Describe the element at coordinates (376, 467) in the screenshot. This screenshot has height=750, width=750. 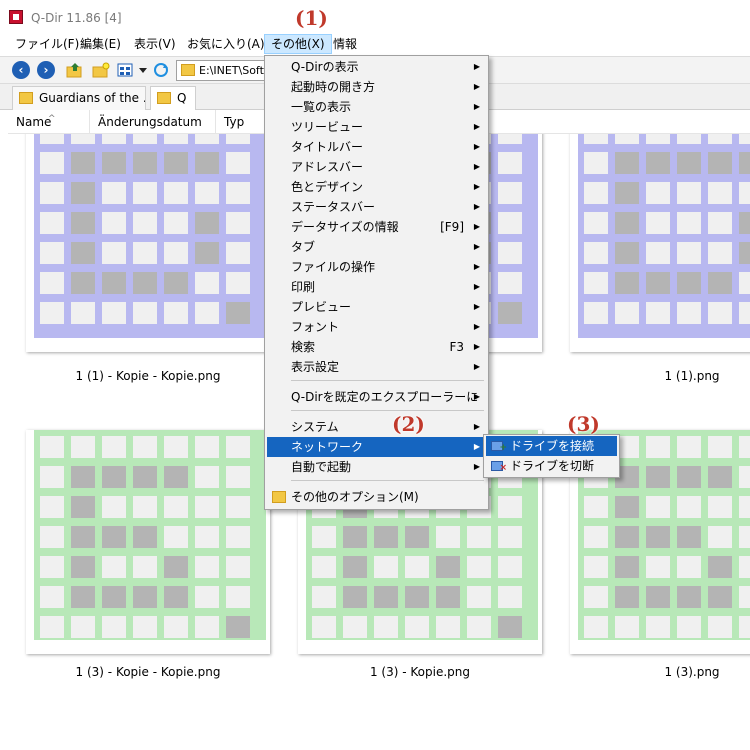
I see `menu-item: 自動で起動 ▶` at that location.